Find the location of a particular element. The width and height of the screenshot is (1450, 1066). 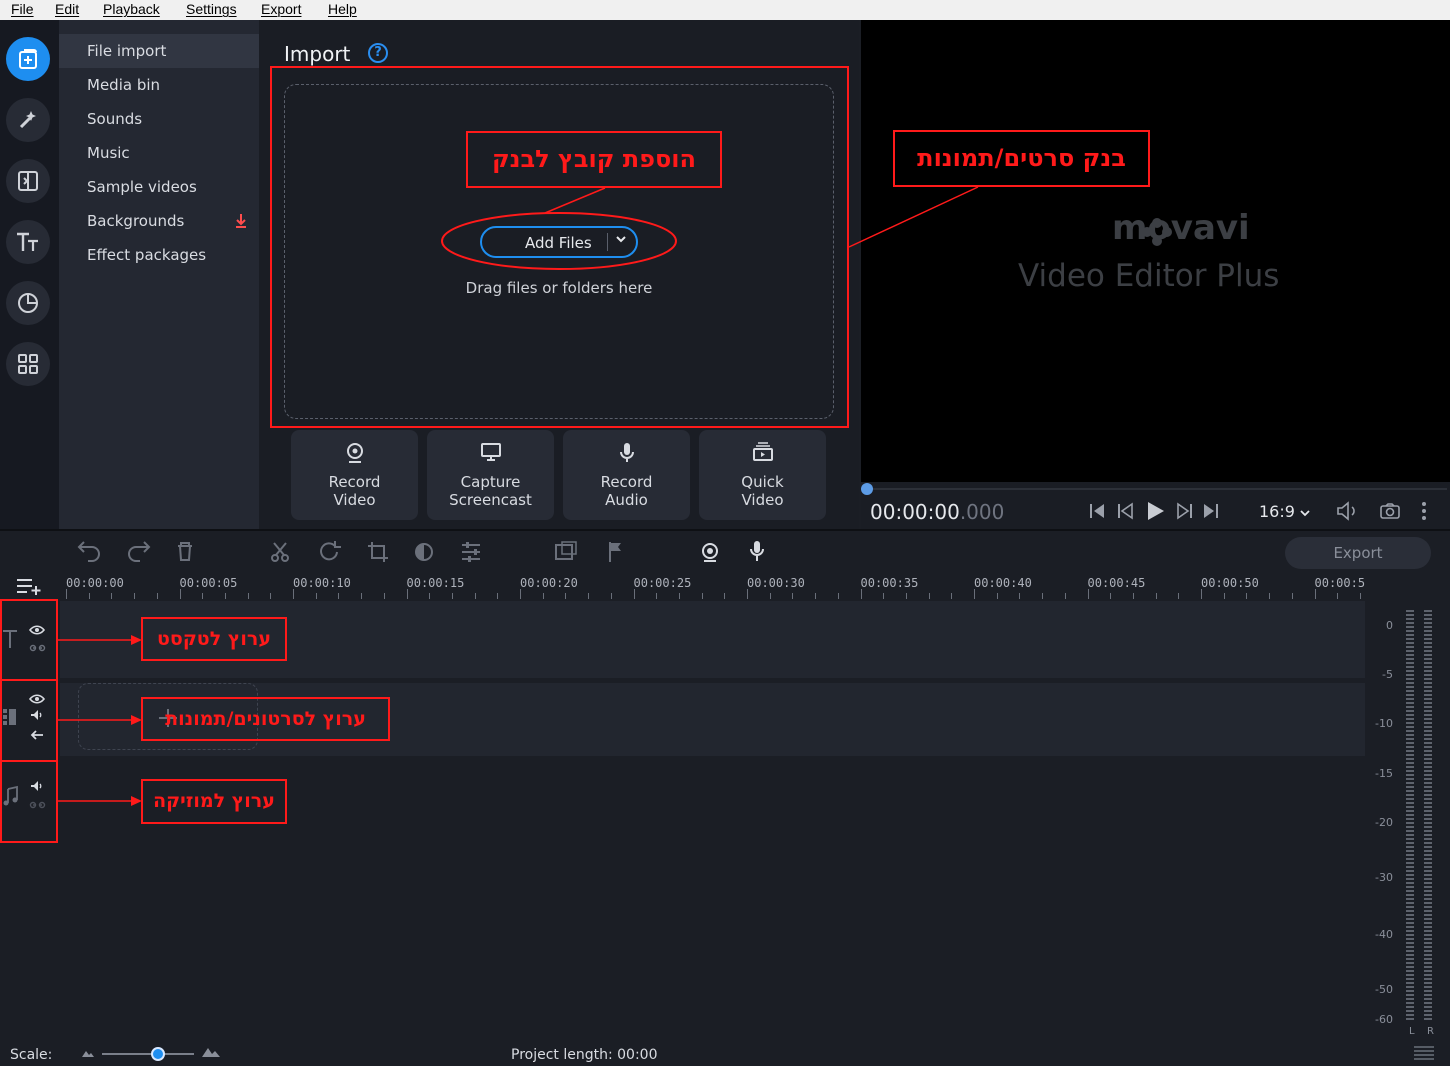

microphone-record-icon is located at coordinates (757, 551).